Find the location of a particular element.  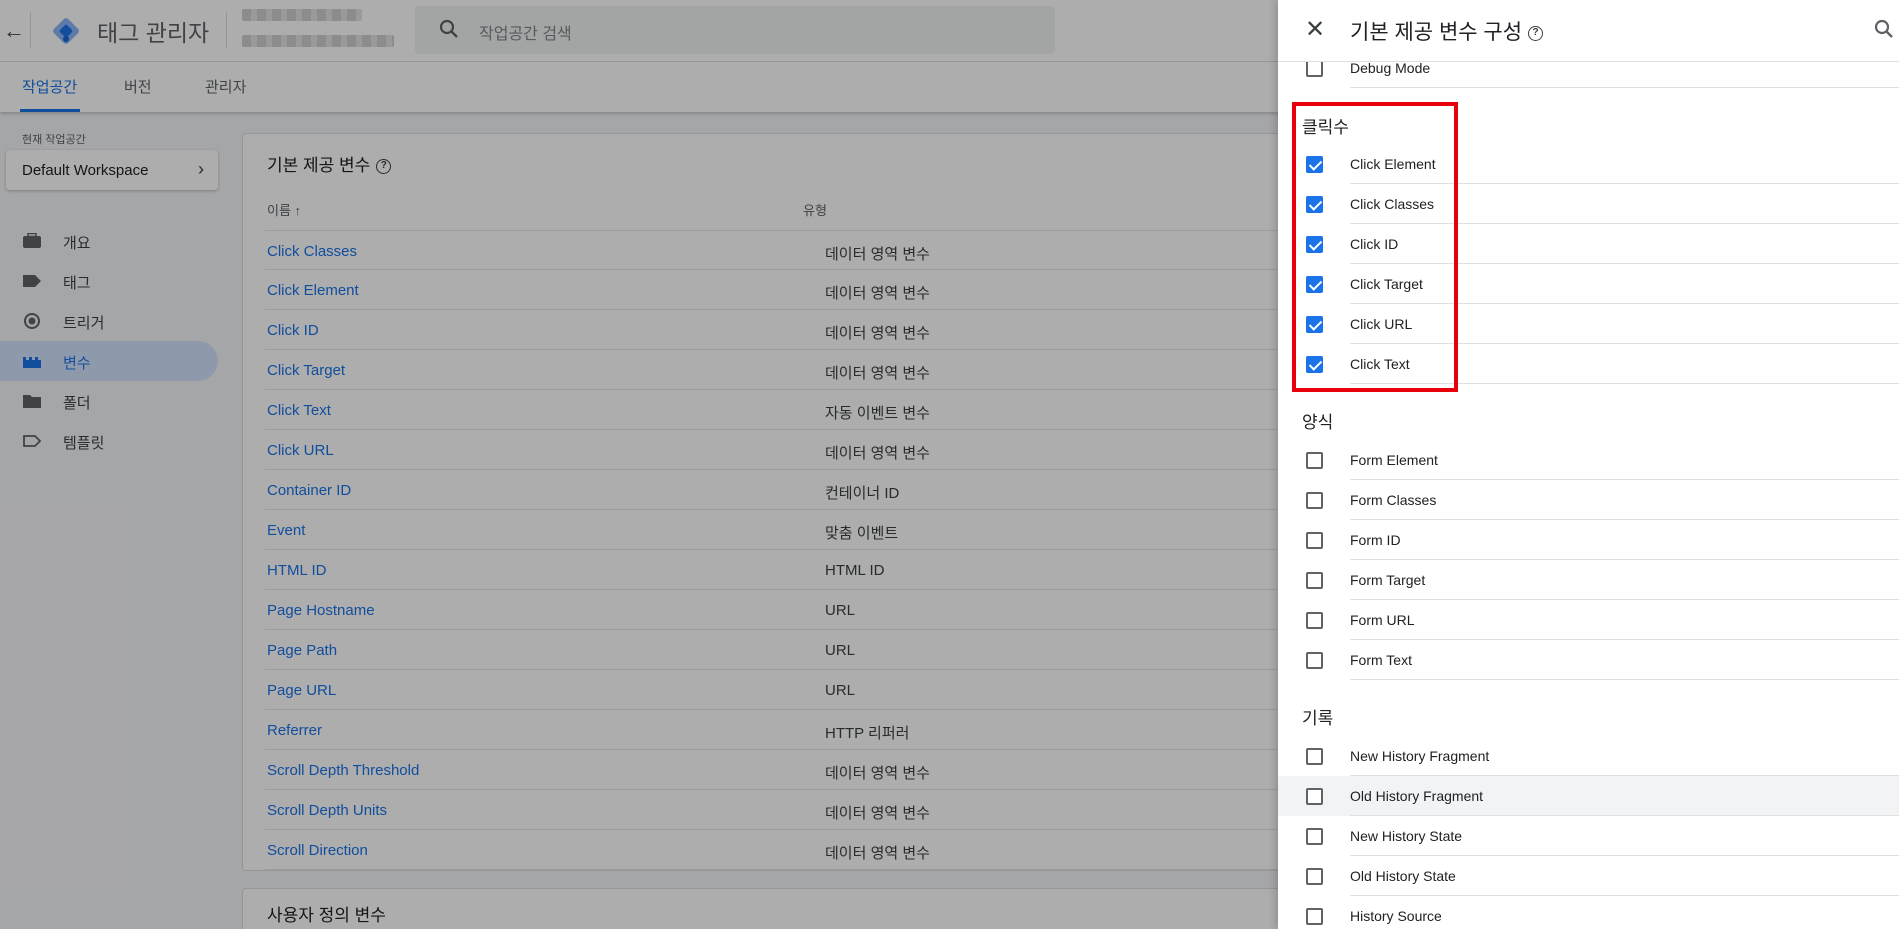

variable-option: Form Element is located at coordinates (1588, 460).